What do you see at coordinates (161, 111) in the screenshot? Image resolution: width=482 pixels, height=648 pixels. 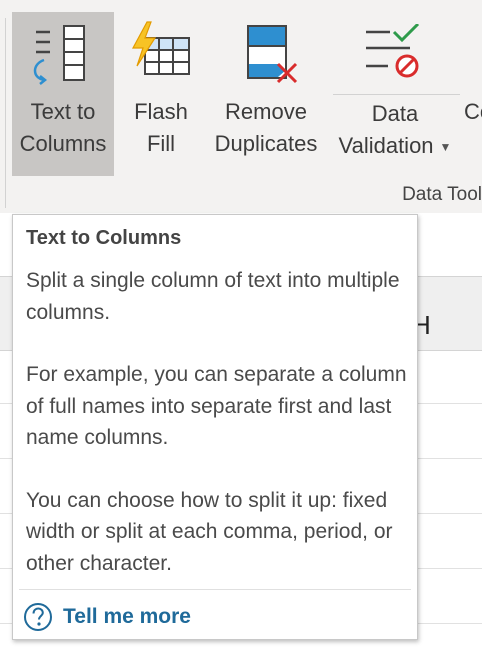 I see `label-line: Flash` at bounding box center [161, 111].